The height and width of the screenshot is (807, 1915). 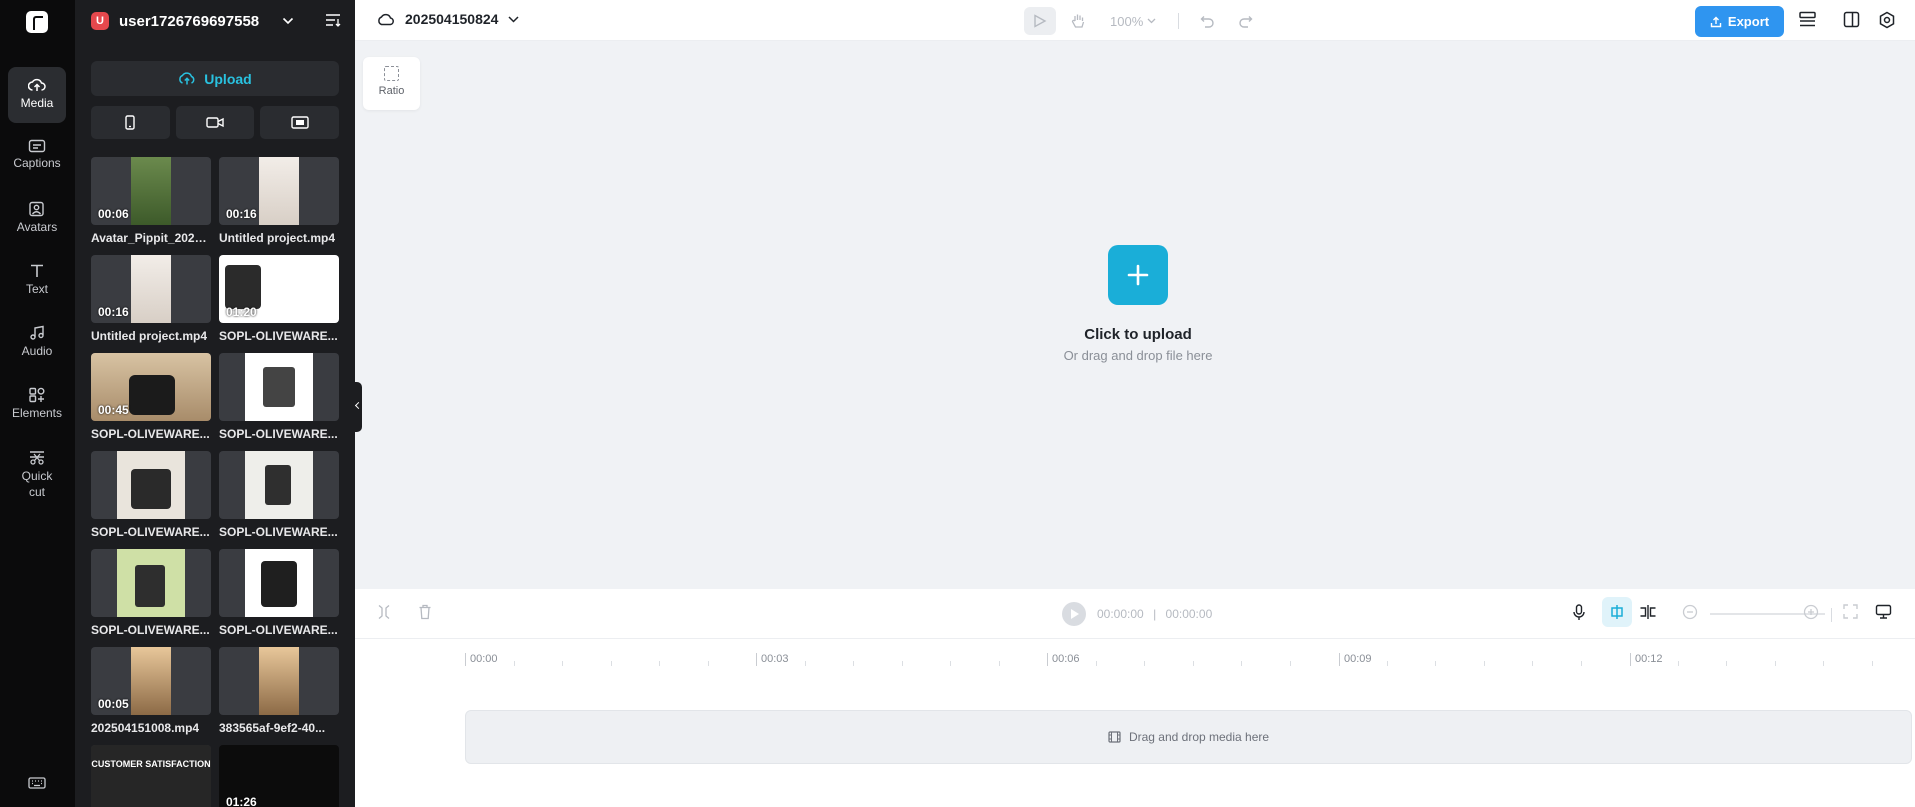 I want to click on top-bar: 202504150824 100% Export, so click(x=1135, y=20).